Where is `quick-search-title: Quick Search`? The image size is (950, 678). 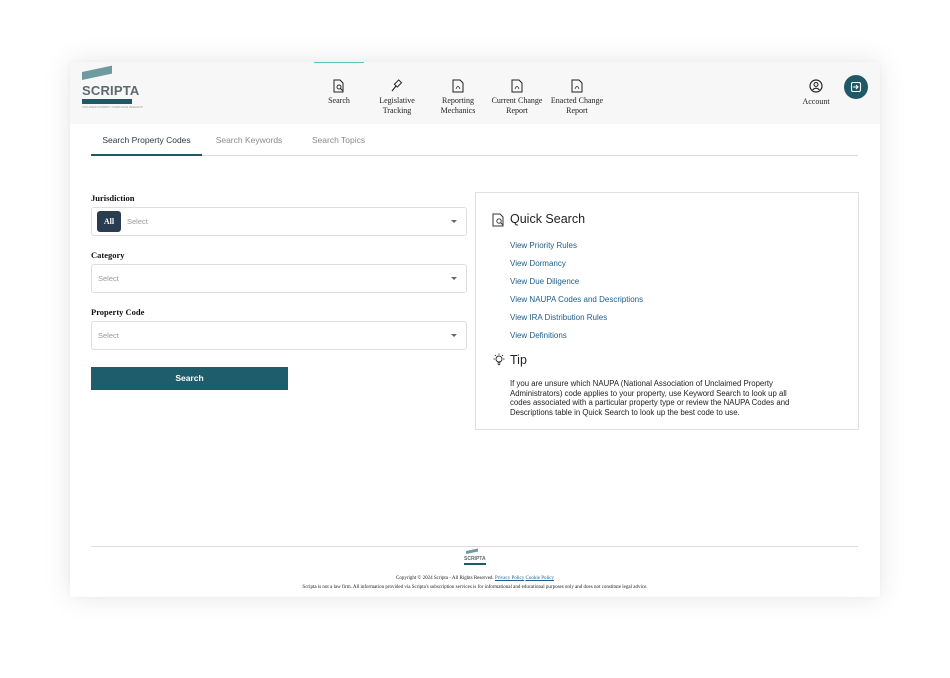
quick-search-title: Quick Search is located at coordinates (548, 219).